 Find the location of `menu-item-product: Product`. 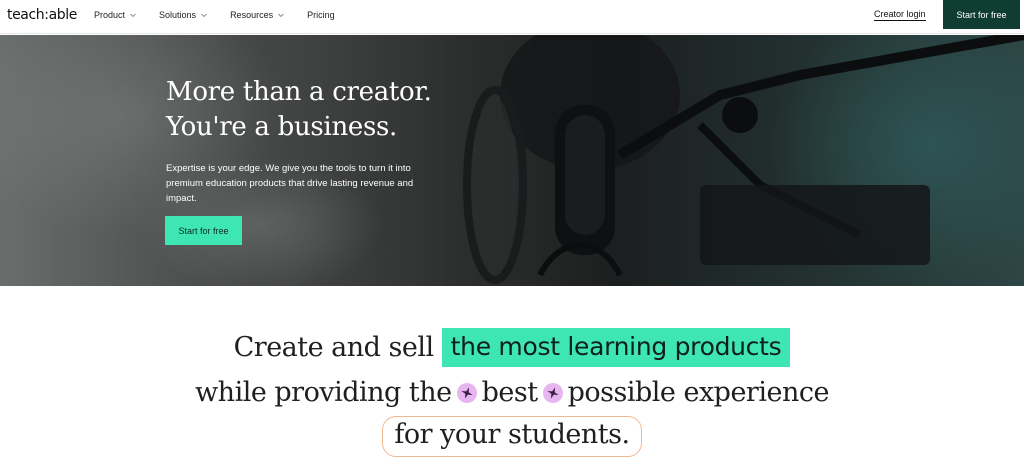

menu-item-product: Product is located at coordinates (115, 15).